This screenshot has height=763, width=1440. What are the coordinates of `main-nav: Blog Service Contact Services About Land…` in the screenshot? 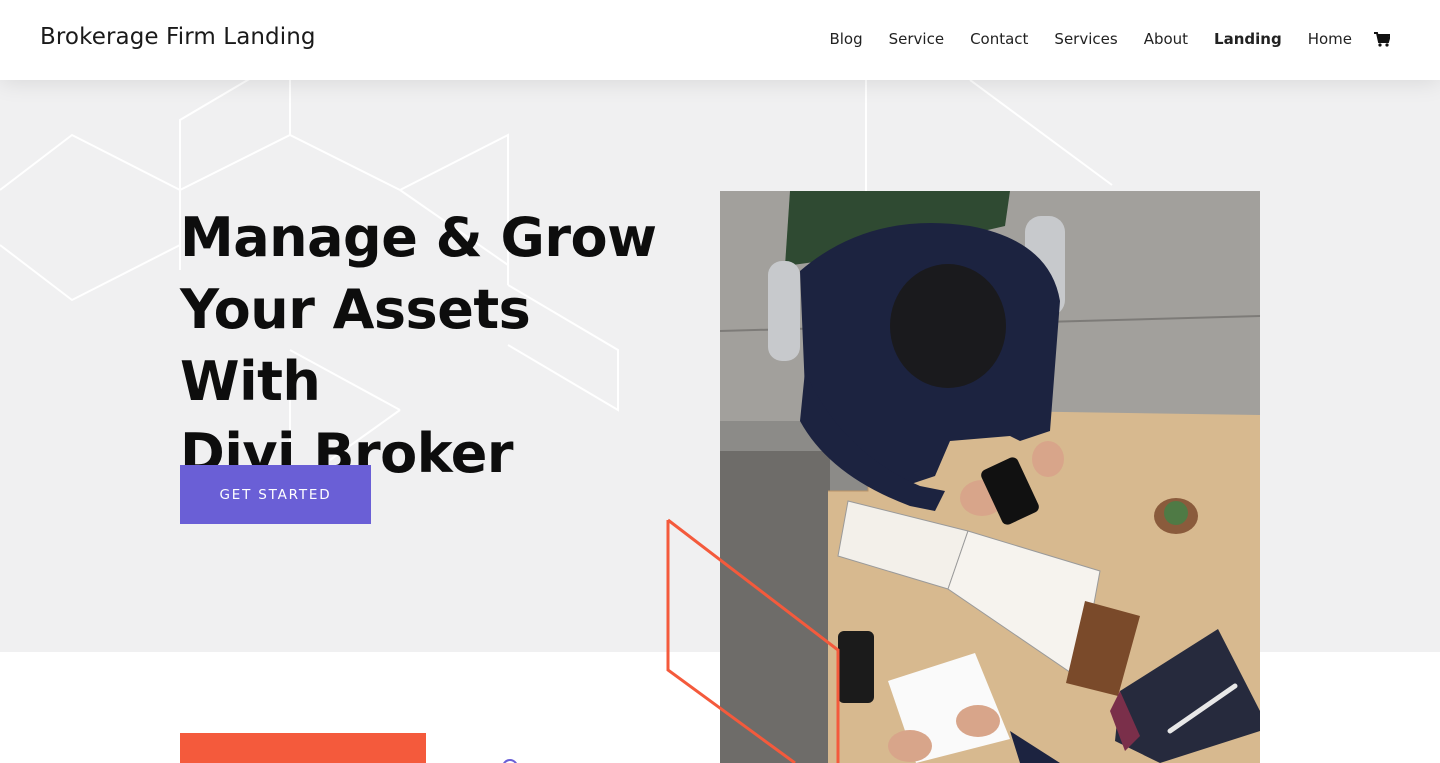 It's located at (1097, 39).